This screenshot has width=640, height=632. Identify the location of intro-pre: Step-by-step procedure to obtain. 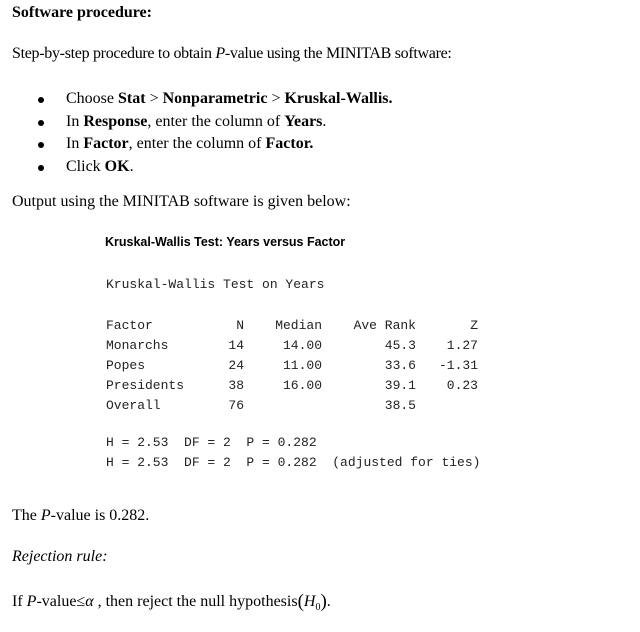
(114, 53).